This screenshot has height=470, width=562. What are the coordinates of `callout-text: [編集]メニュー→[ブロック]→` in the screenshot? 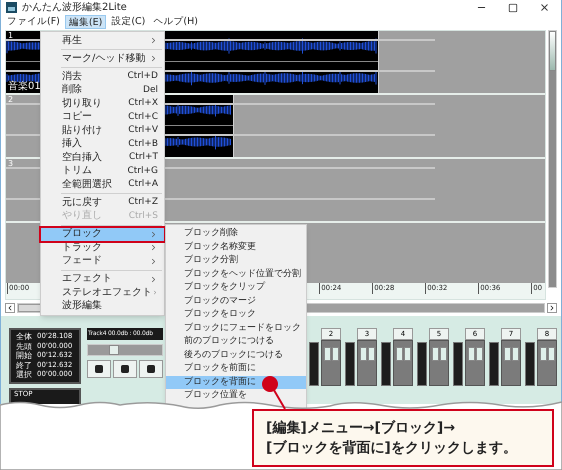 It's located at (361, 428).